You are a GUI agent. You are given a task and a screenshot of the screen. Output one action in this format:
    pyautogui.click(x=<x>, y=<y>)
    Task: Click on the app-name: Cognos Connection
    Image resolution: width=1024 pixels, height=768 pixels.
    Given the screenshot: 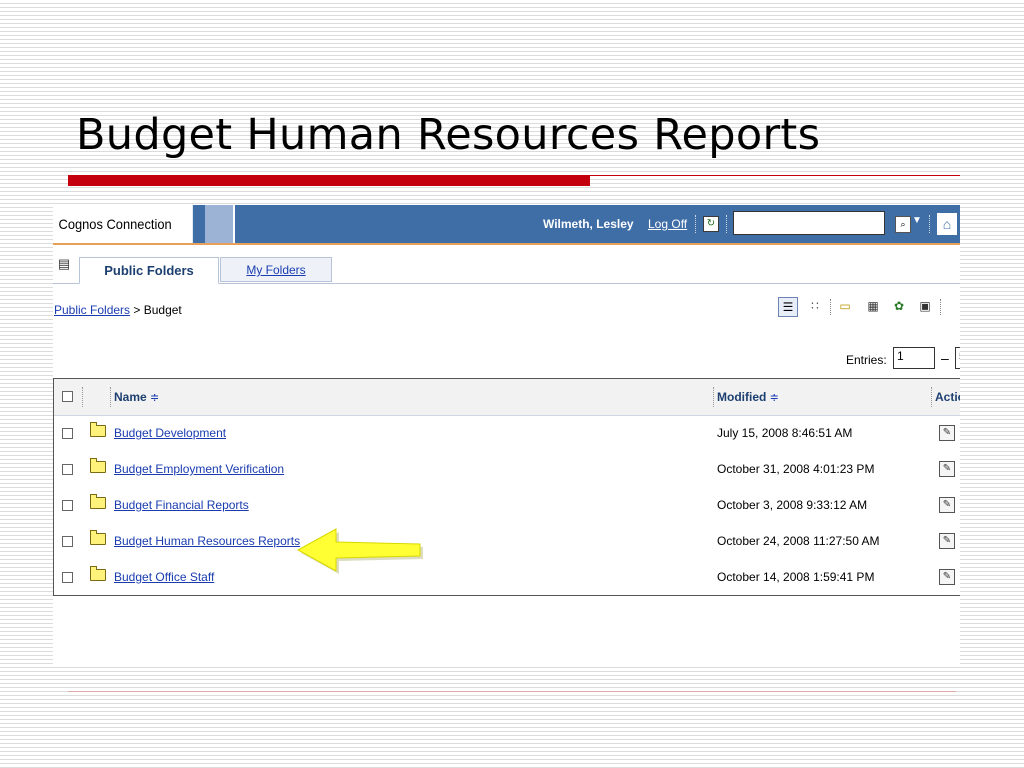 What is the action you would take?
    pyautogui.click(x=123, y=224)
    